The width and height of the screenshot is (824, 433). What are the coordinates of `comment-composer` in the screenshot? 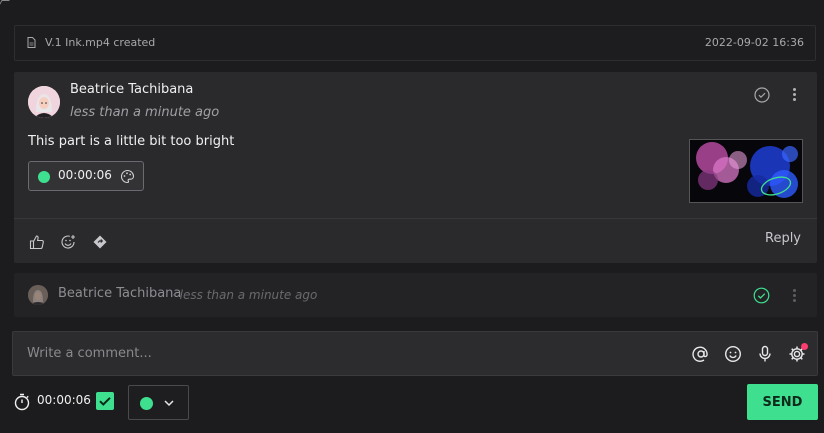 It's located at (415, 353).